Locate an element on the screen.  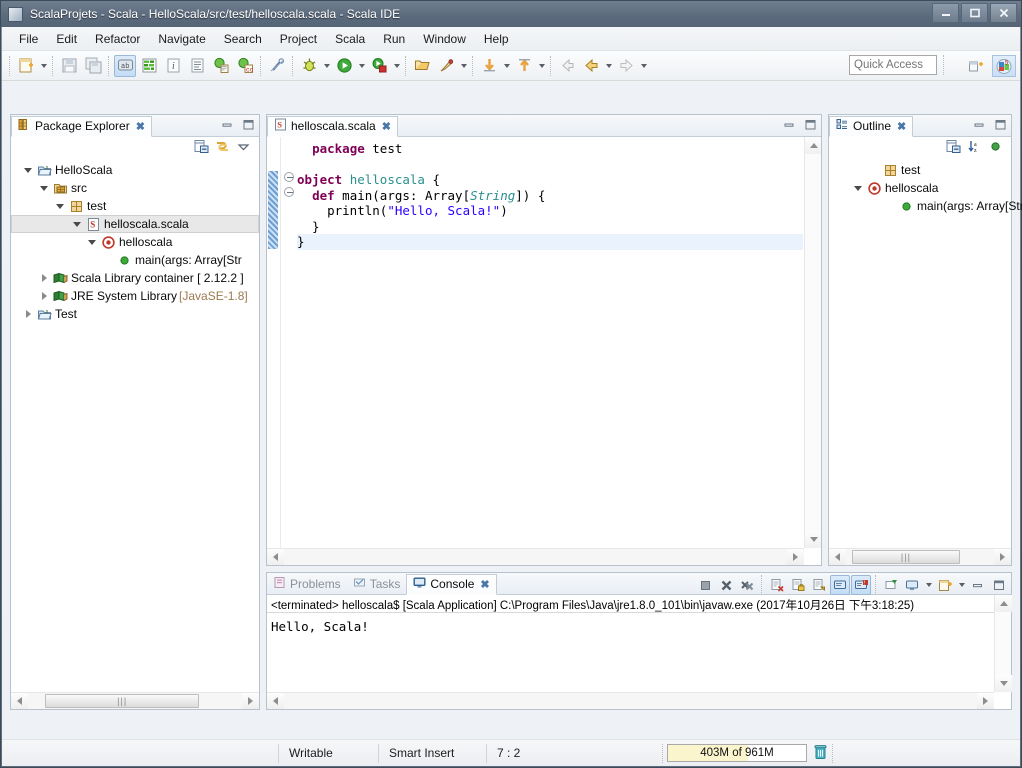
tree-item-test: test is located at coordinates (135, 206).